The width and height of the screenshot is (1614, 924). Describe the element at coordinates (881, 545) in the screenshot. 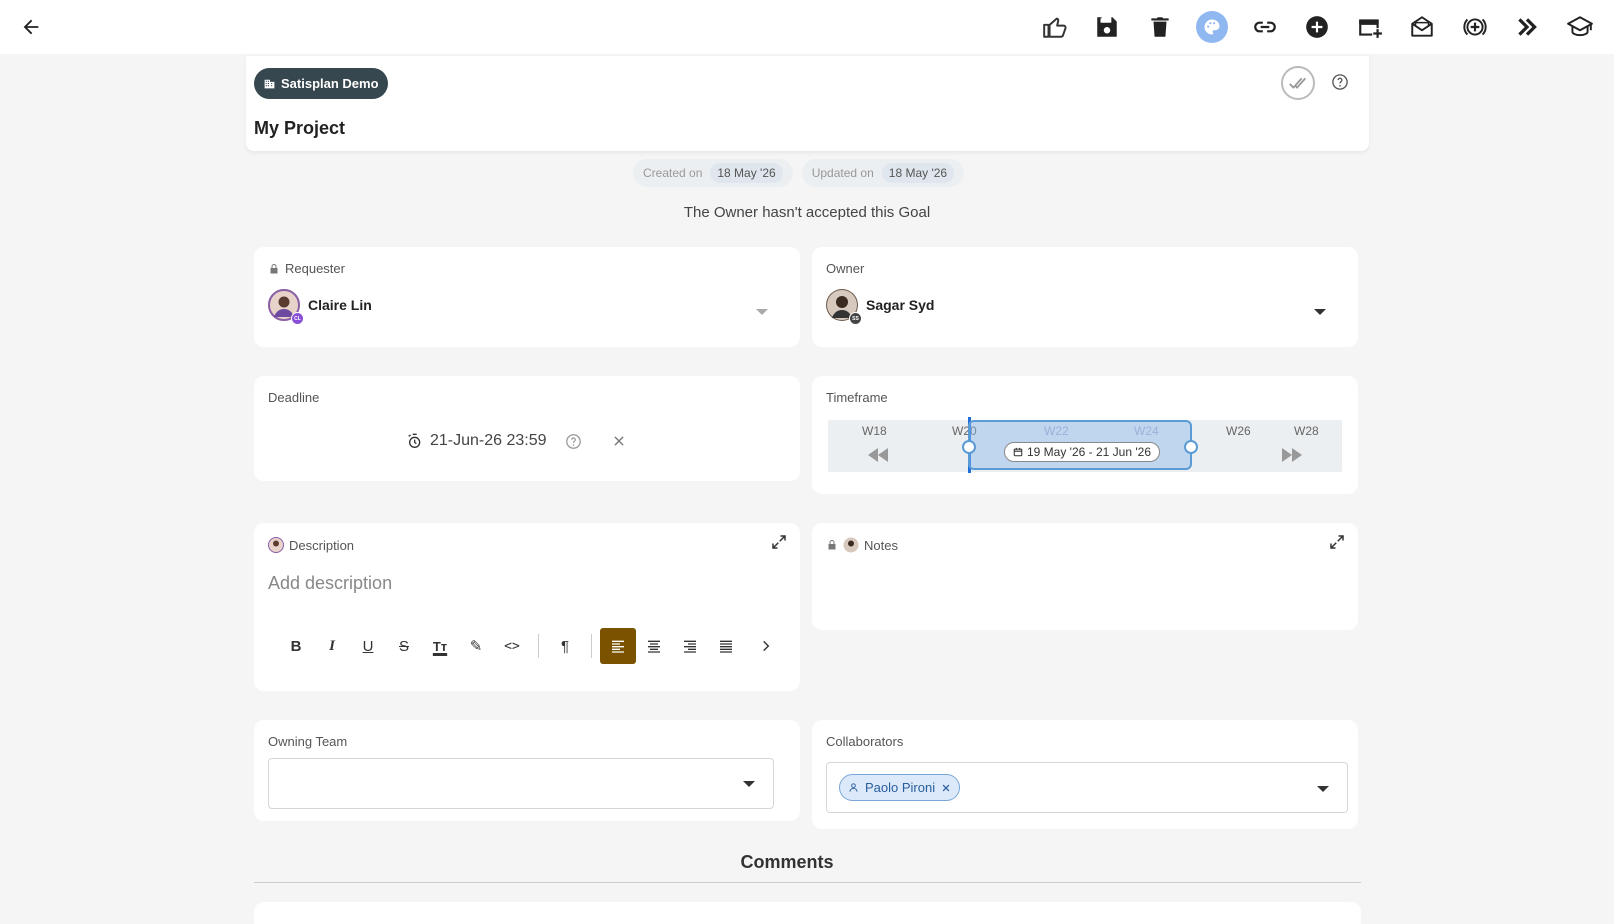

I see `notes-label: Notes` at that location.